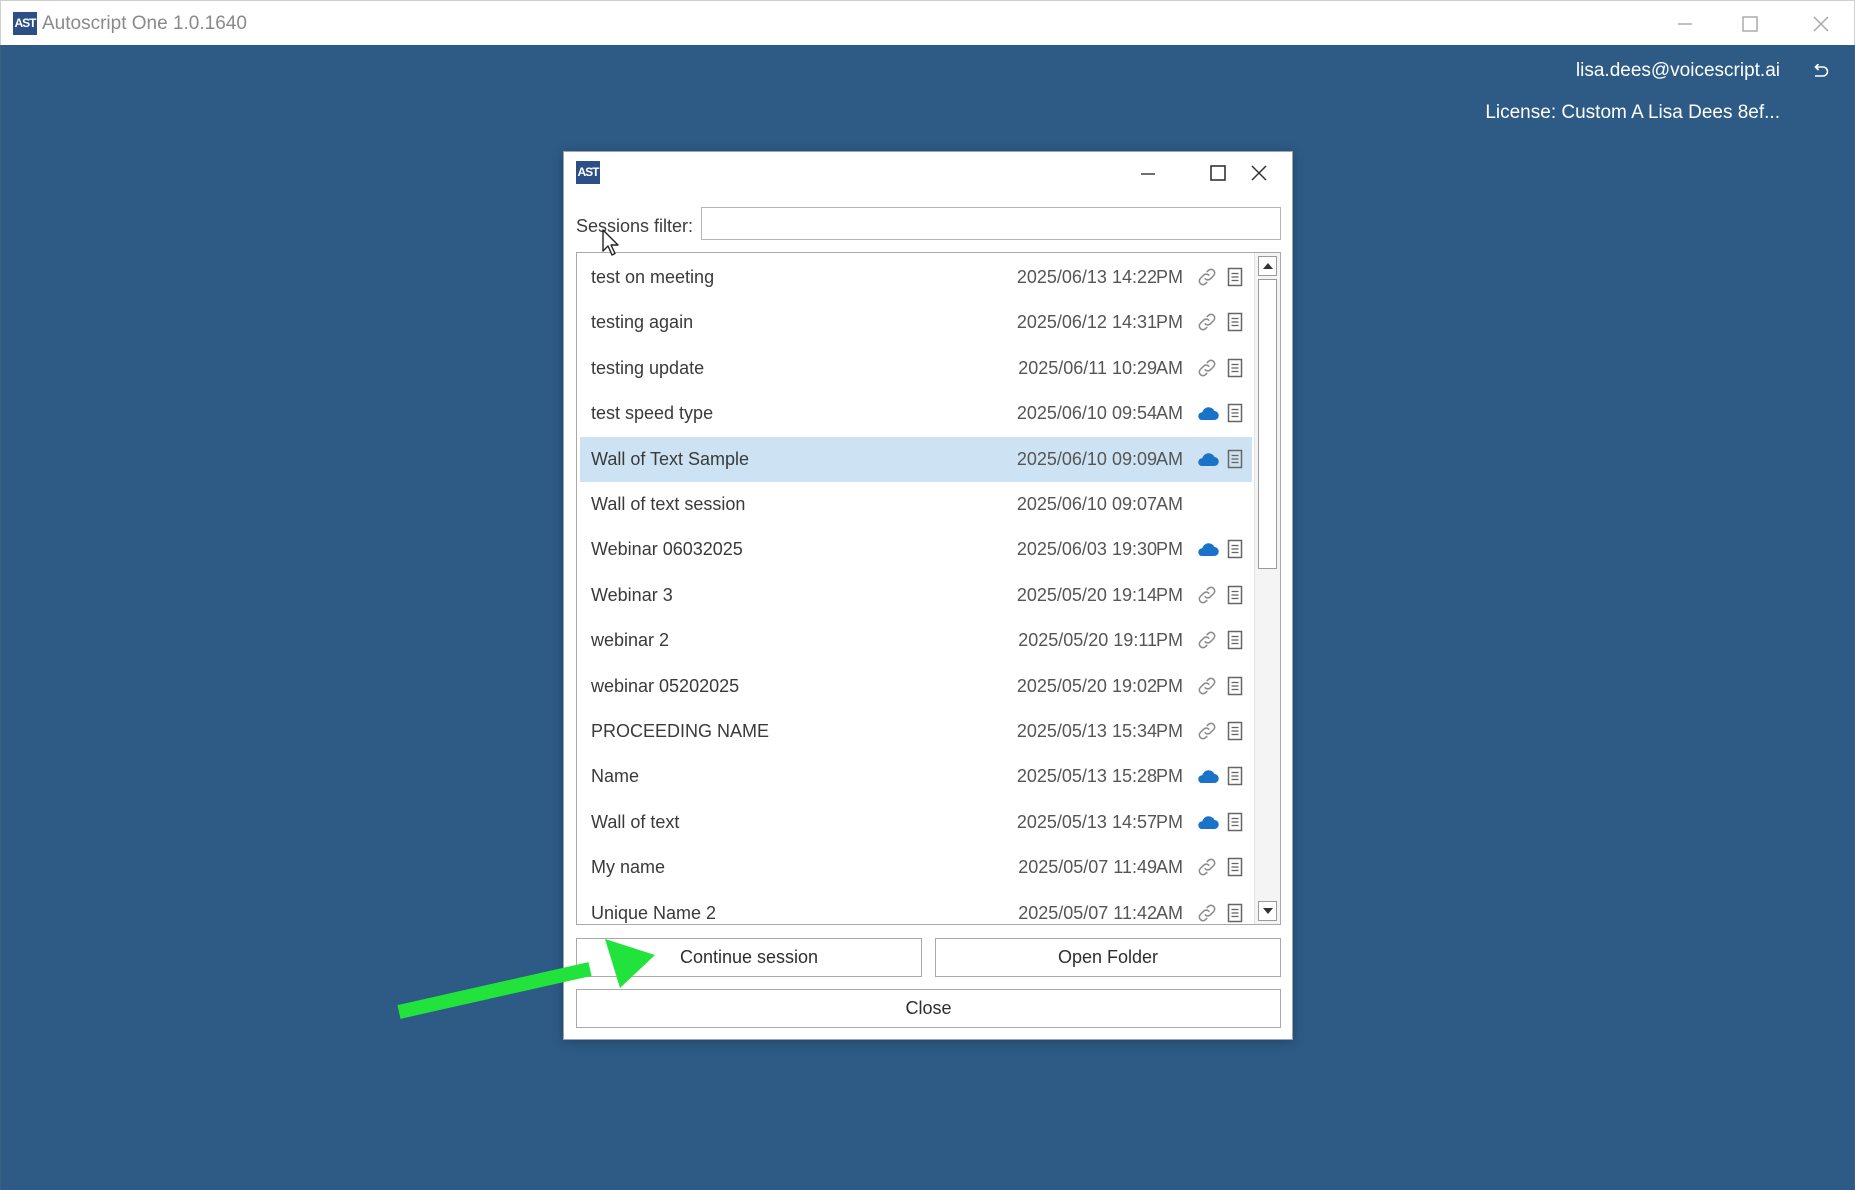 The width and height of the screenshot is (1855, 1190). Describe the element at coordinates (991, 223) in the screenshot. I see `sessions-filter-input` at that location.